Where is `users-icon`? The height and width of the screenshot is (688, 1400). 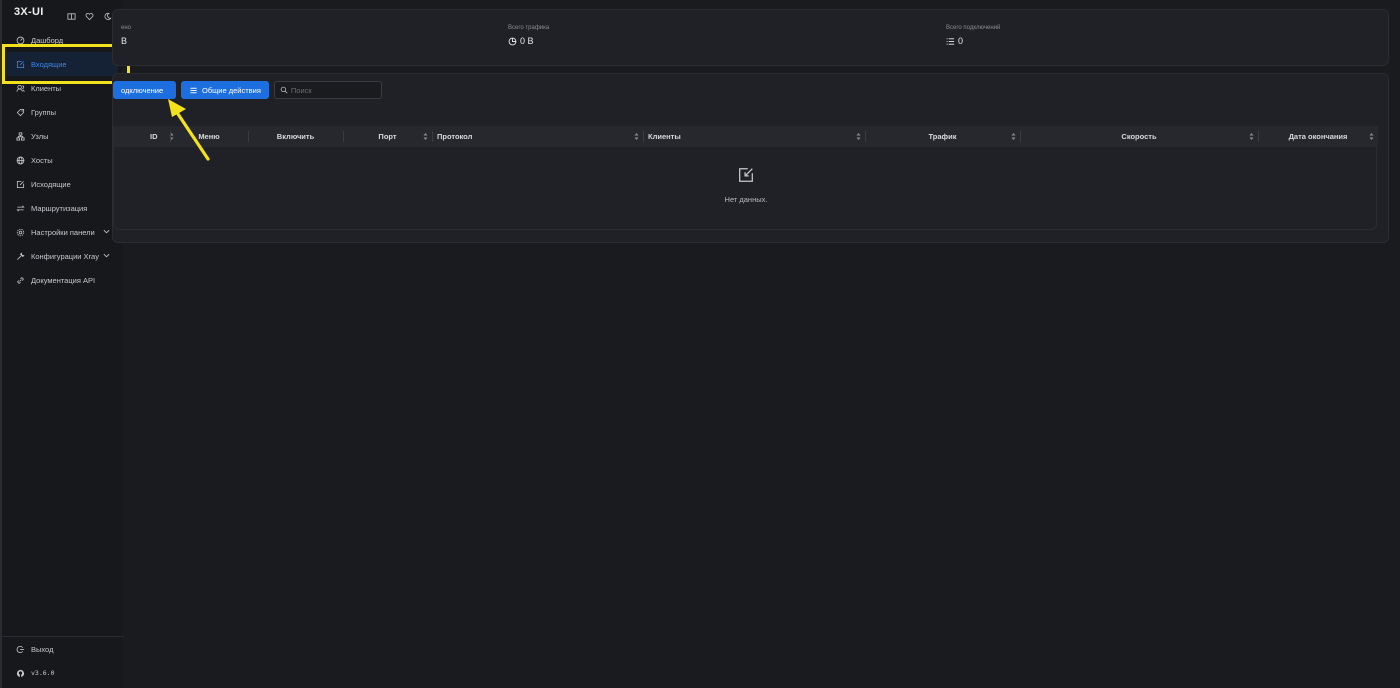 users-icon is located at coordinates (20, 88).